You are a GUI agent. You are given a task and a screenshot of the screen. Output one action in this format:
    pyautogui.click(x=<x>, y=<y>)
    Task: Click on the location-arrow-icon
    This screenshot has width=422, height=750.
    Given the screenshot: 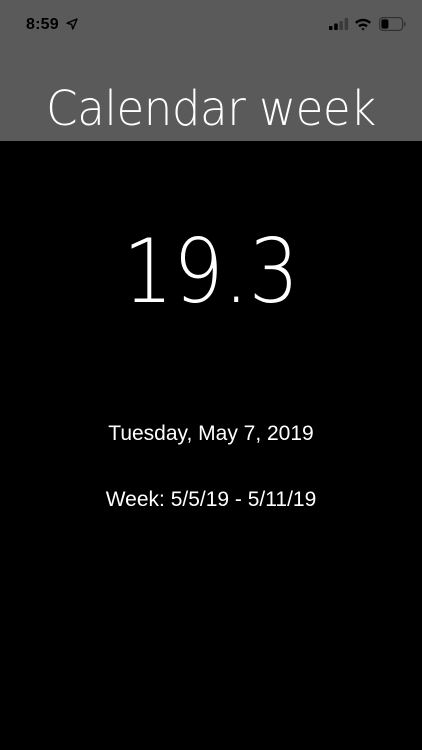 What is the action you would take?
    pyautogui.click(x=72, y=24)
    